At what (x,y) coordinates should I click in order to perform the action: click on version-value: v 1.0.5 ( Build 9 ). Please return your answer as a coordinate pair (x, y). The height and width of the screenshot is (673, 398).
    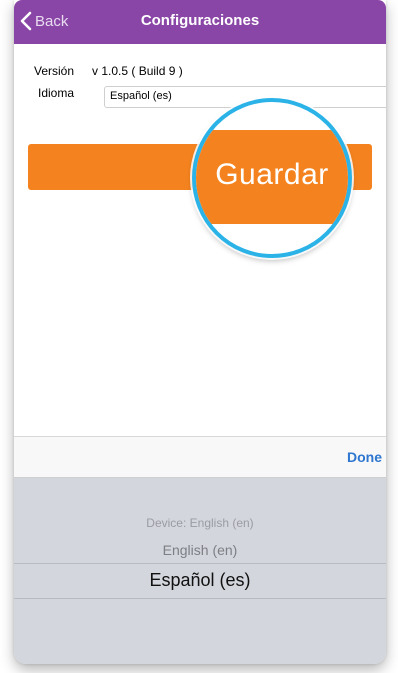
    Looking at the image, I should click on (137, 71).